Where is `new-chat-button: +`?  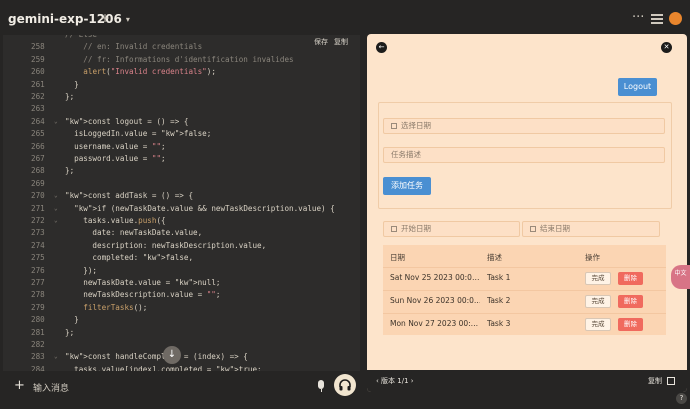
new-chat-button: + is located at coordinates (105, 18).